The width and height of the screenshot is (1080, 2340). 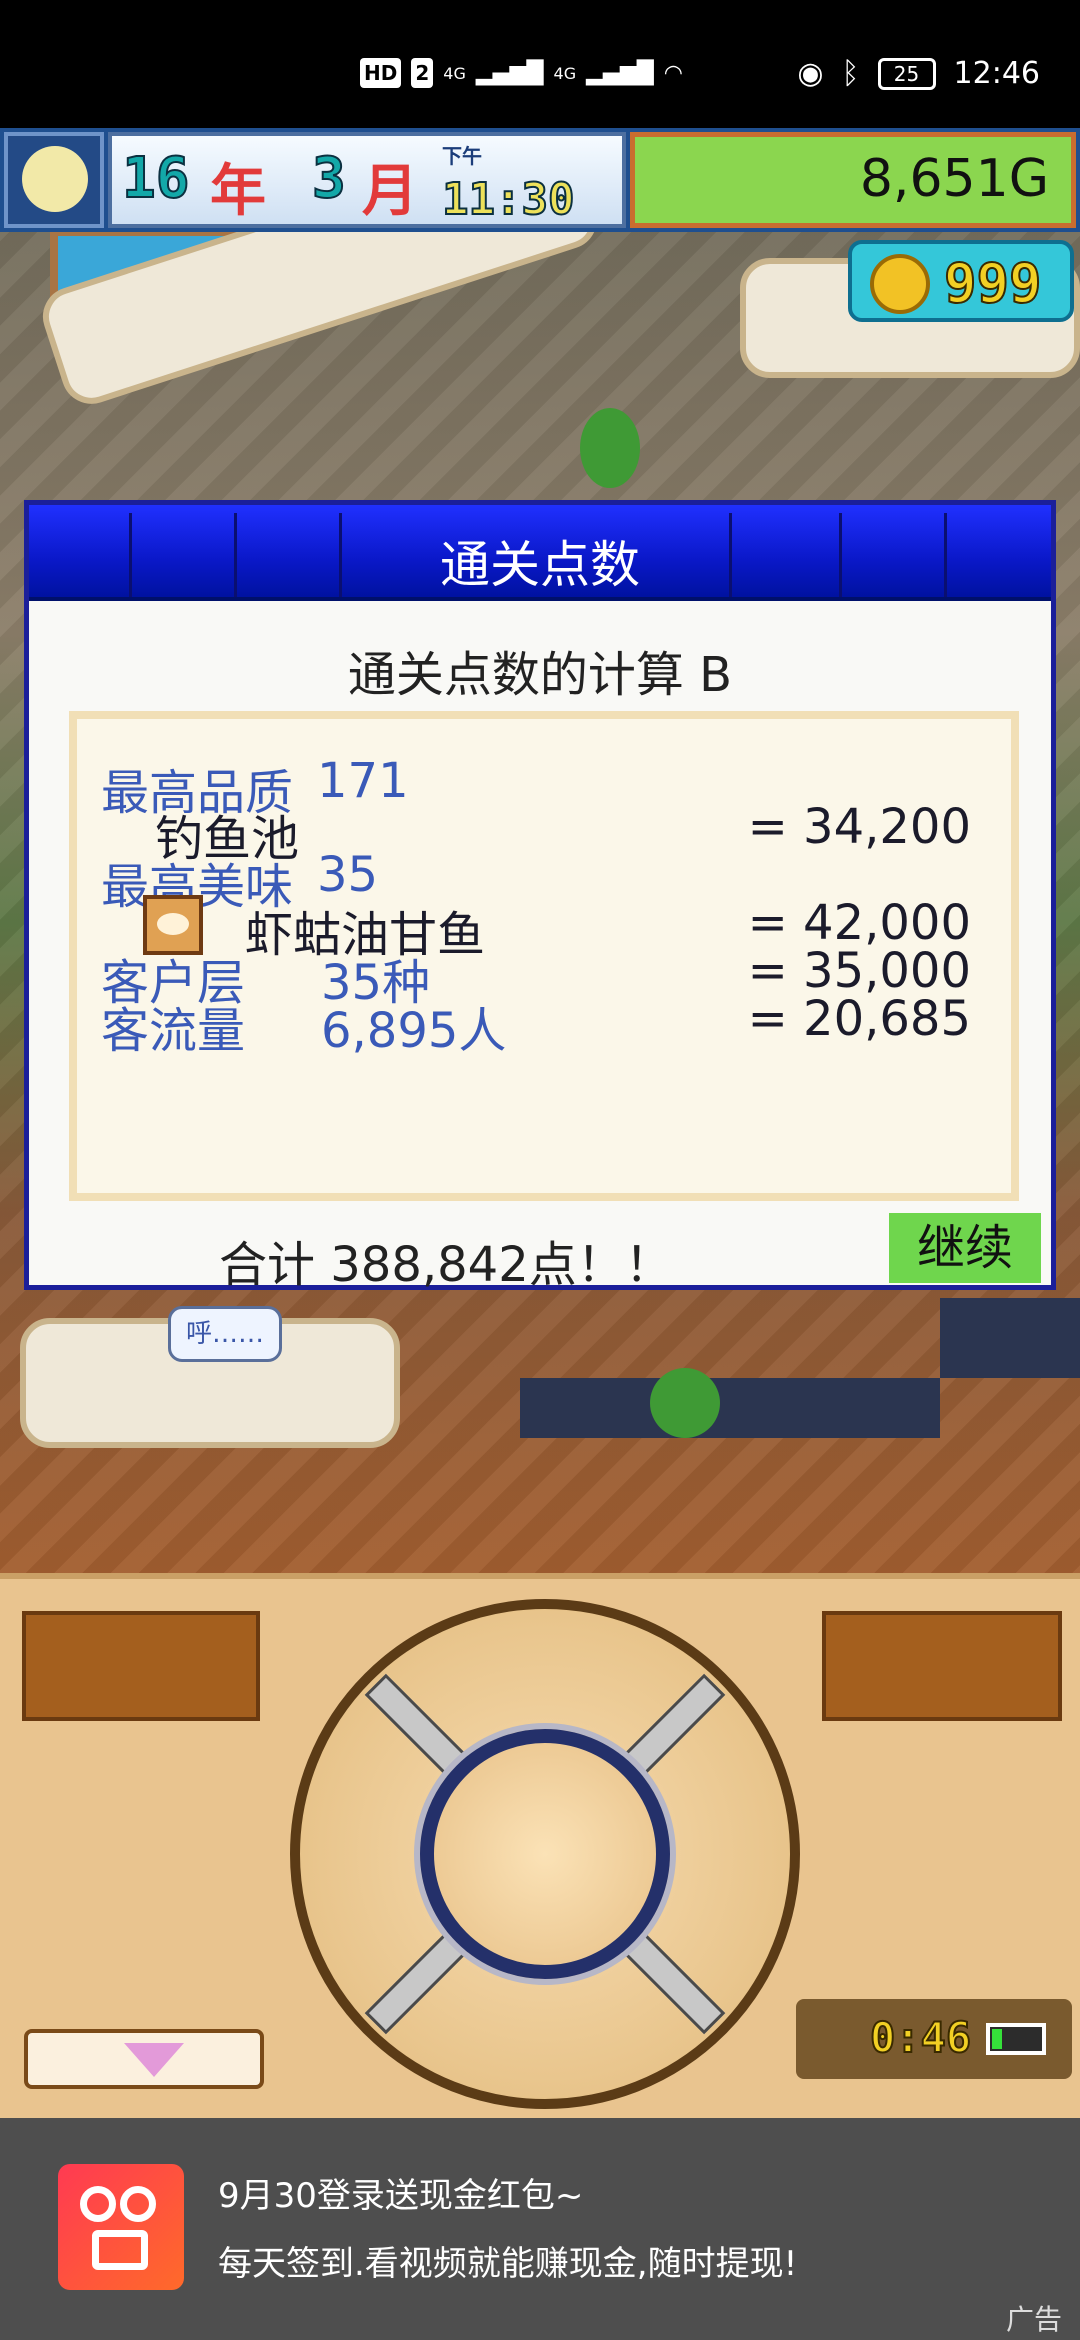 I want to click on month-unit: 月, so click(x=390, y=191).